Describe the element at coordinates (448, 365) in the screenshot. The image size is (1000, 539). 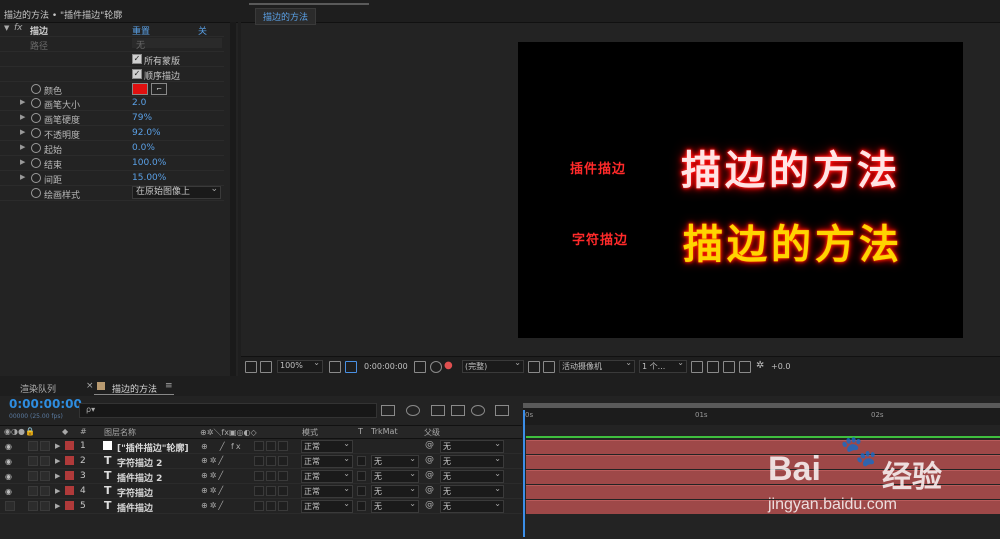
I see `color-channel-icon: ●` at that location.